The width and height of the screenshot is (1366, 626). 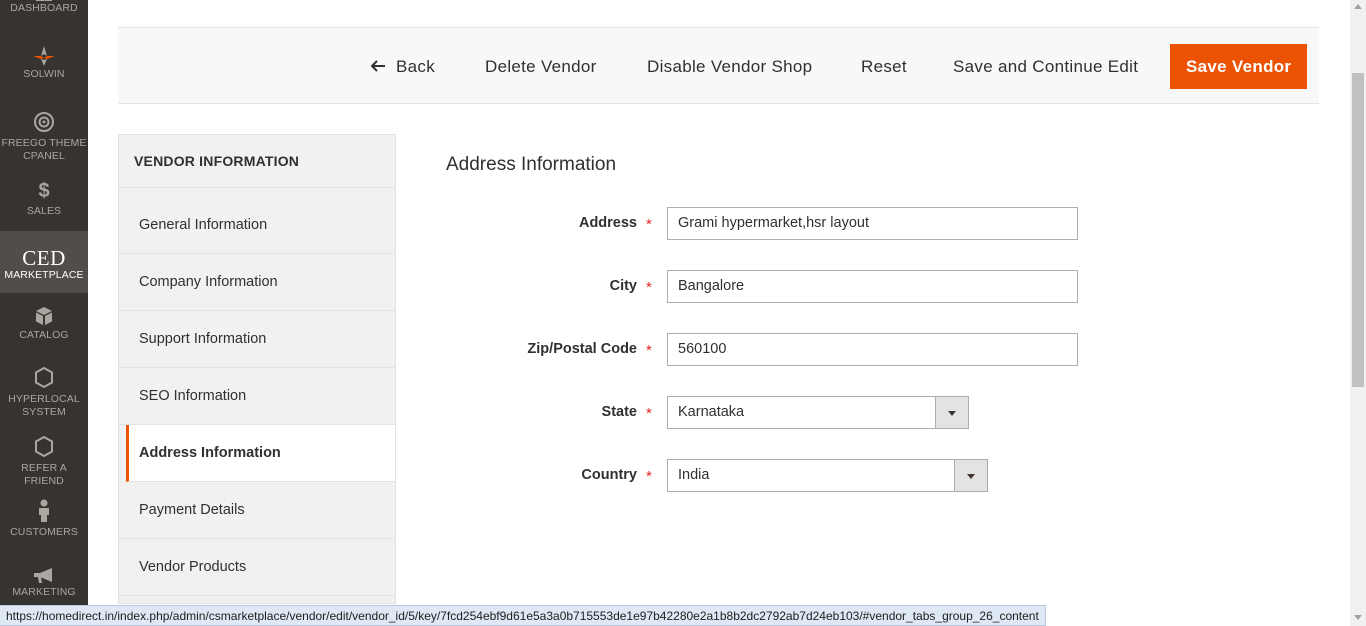 I want to click on back-button: Back, so click(x=402, y=66).